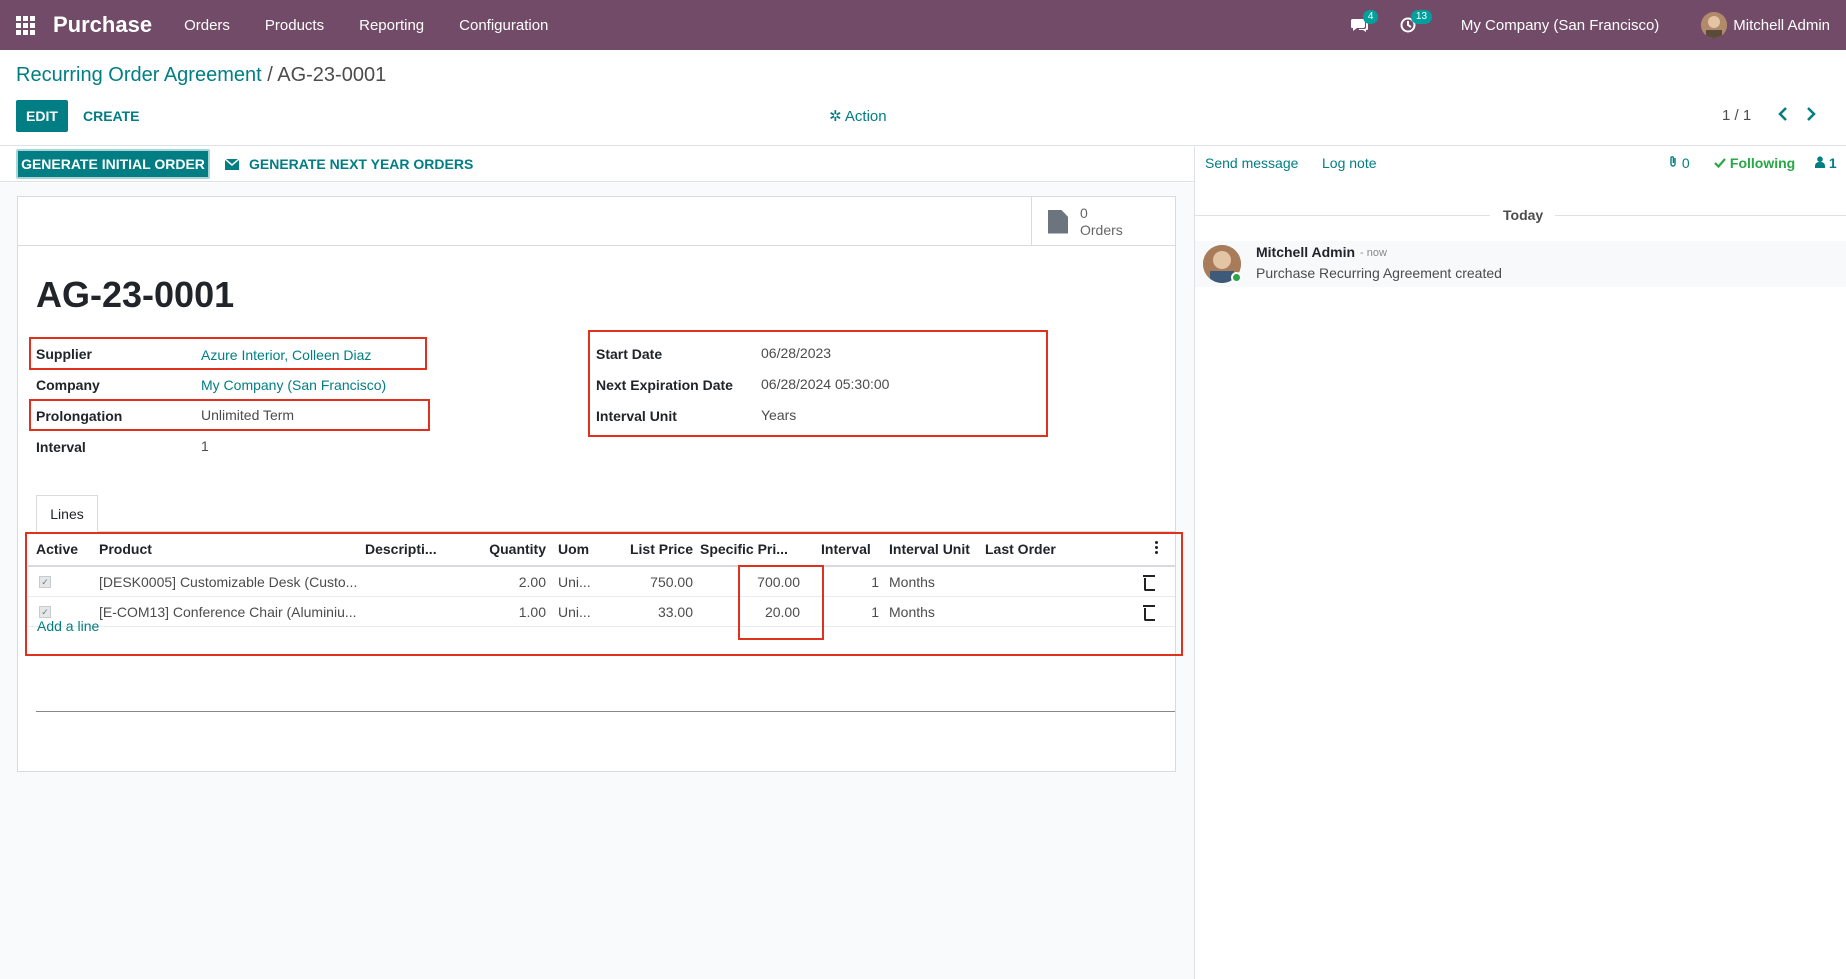  I want to click on record-title: AG-23-0001, so click(135, 294).